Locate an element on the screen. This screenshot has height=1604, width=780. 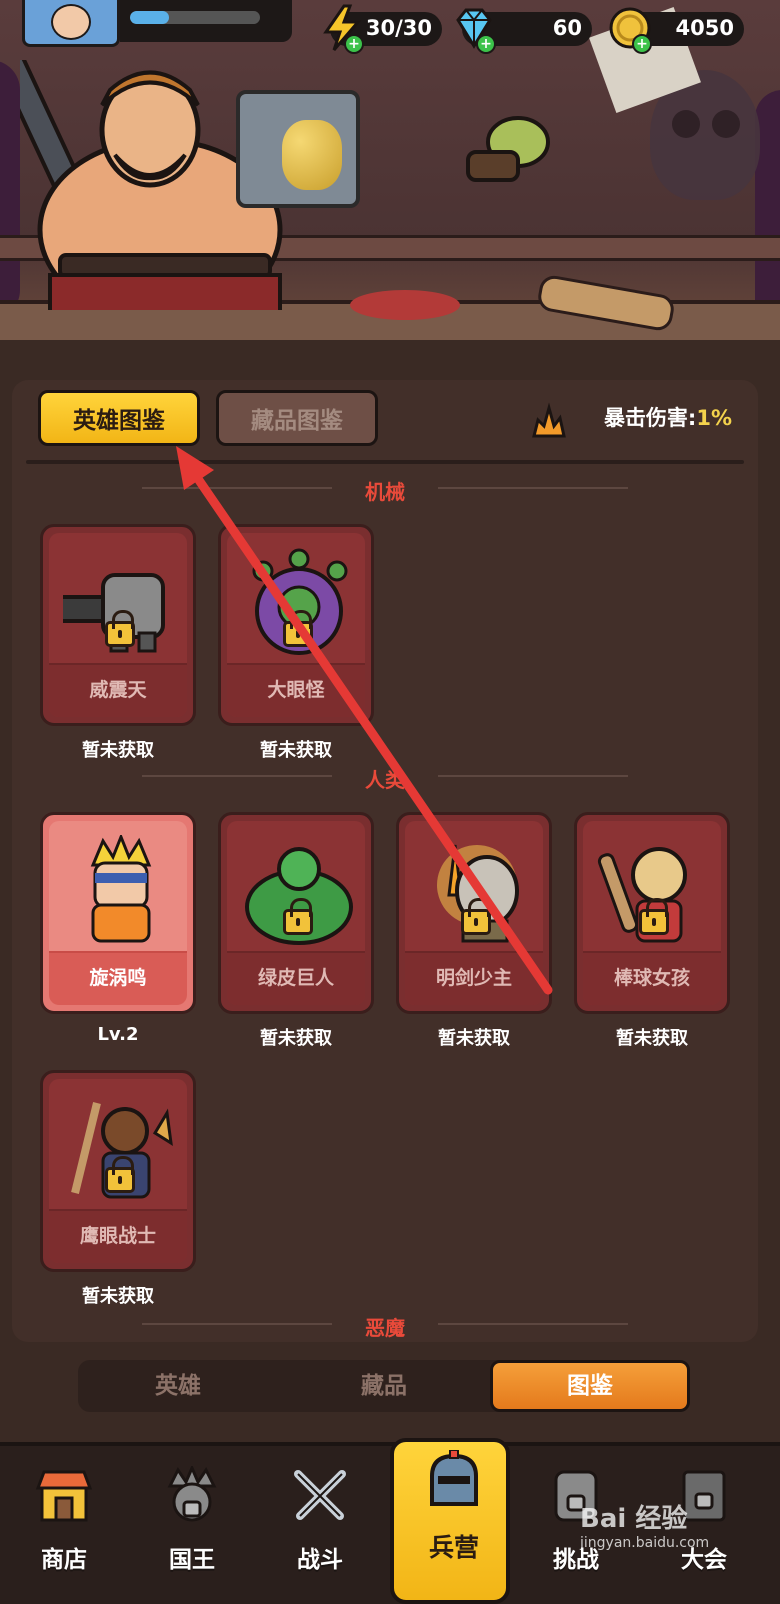
crit-damage-label: 暴击伤害: is located at coordinates (650, 418).